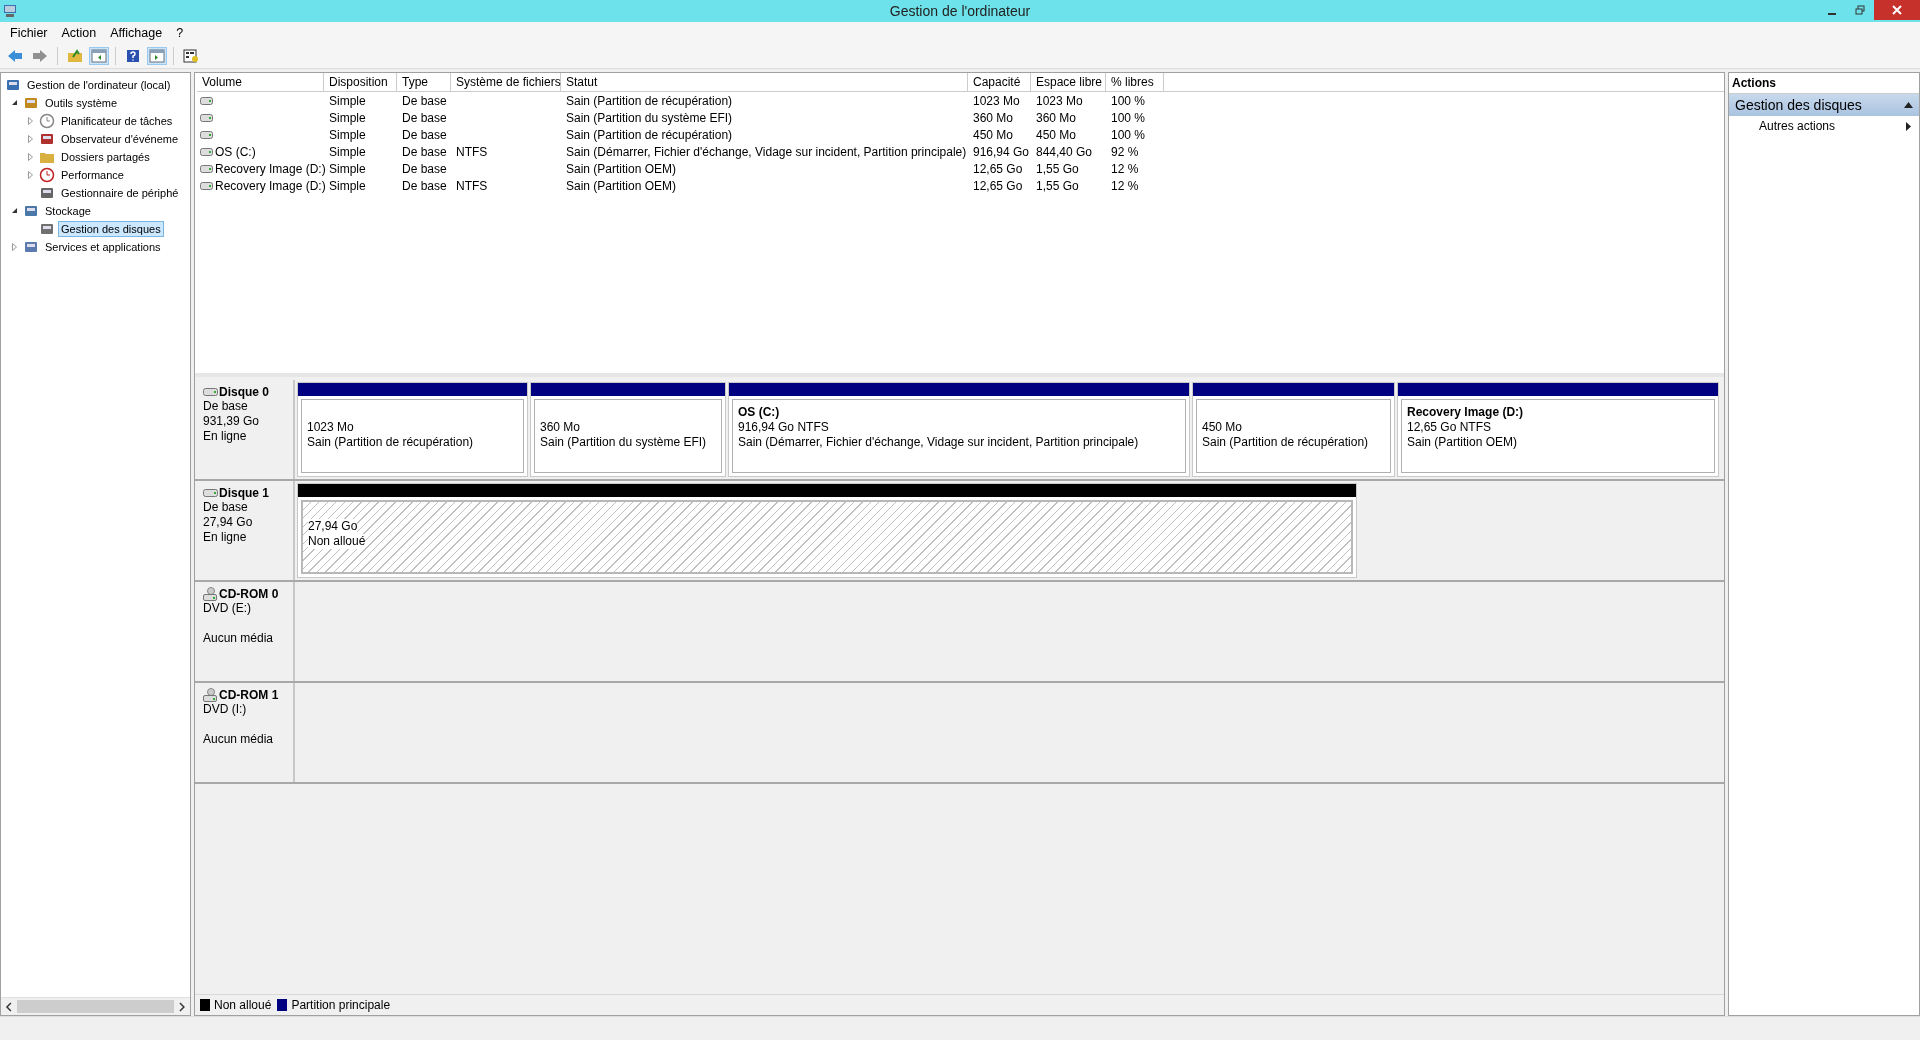 The height and width of the screenshot is (1040, 1920). I want to click on clock-icon, so click(47, 121).